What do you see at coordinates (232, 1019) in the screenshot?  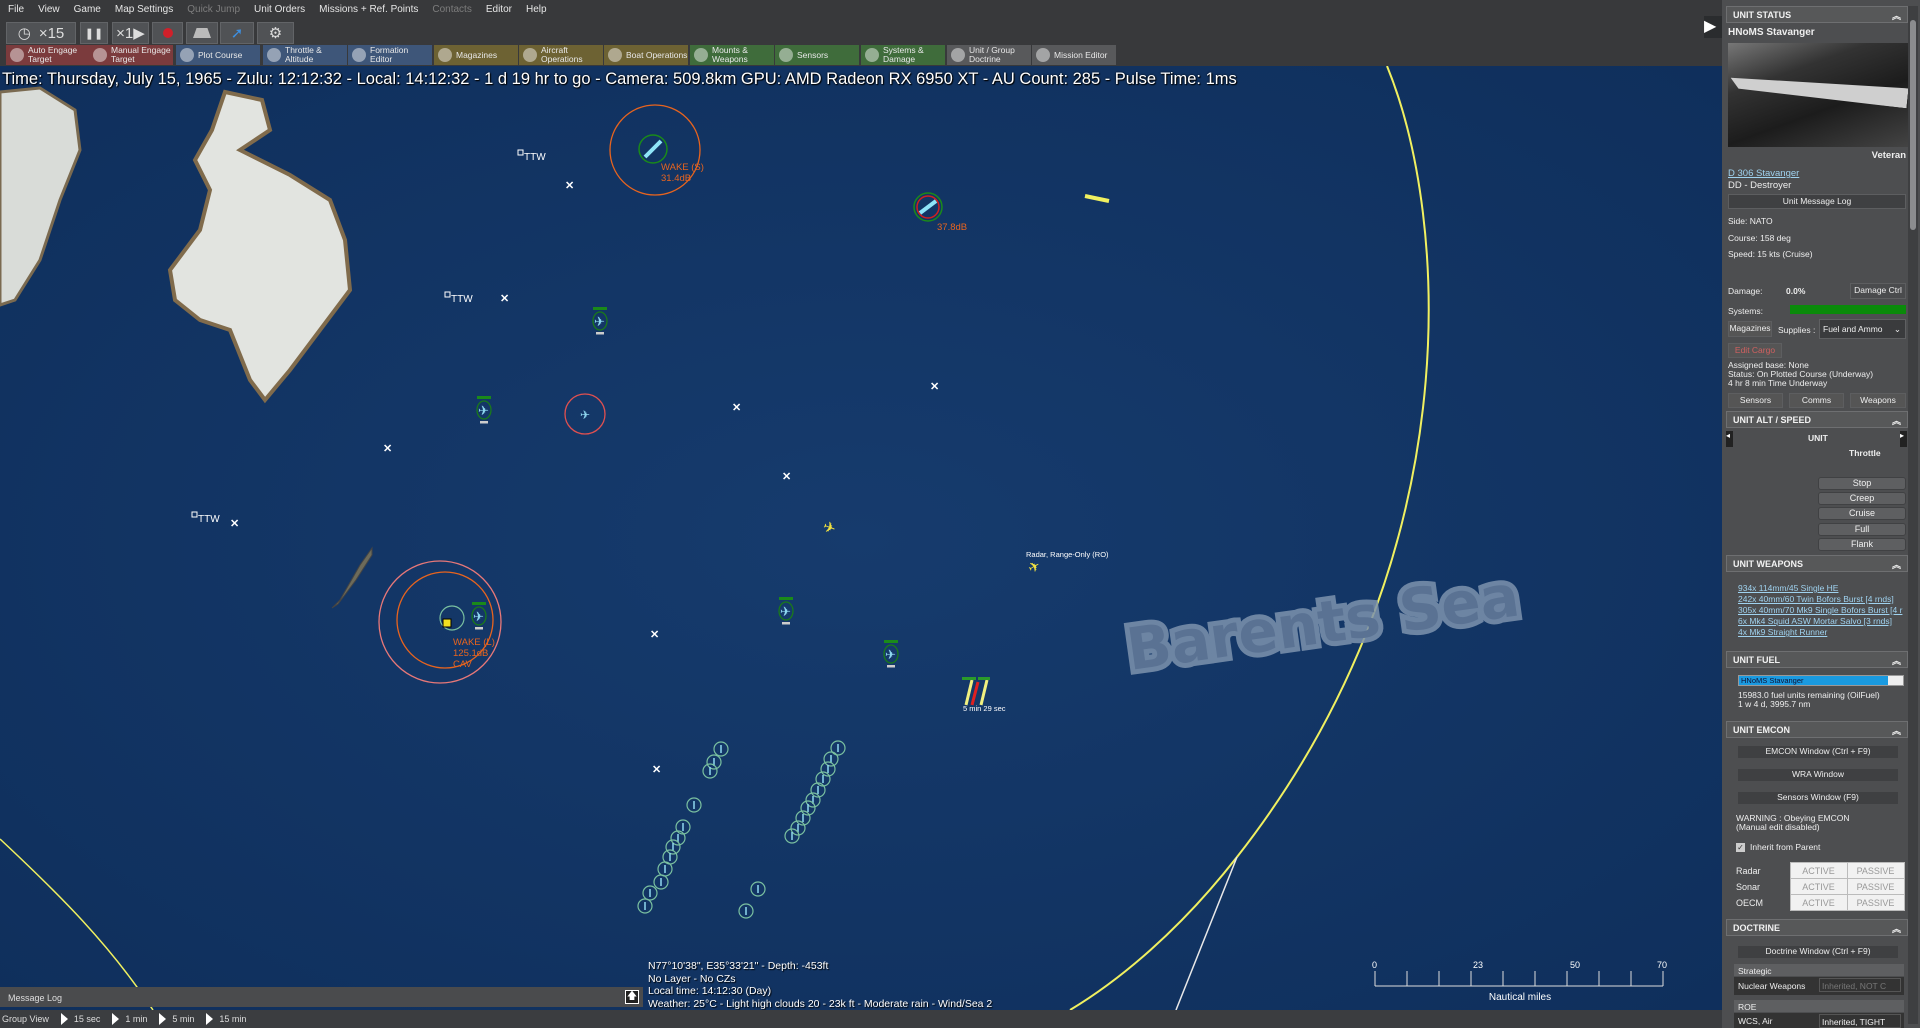 I see `step-15min: 15 min` at bounding box center [232, 1019].